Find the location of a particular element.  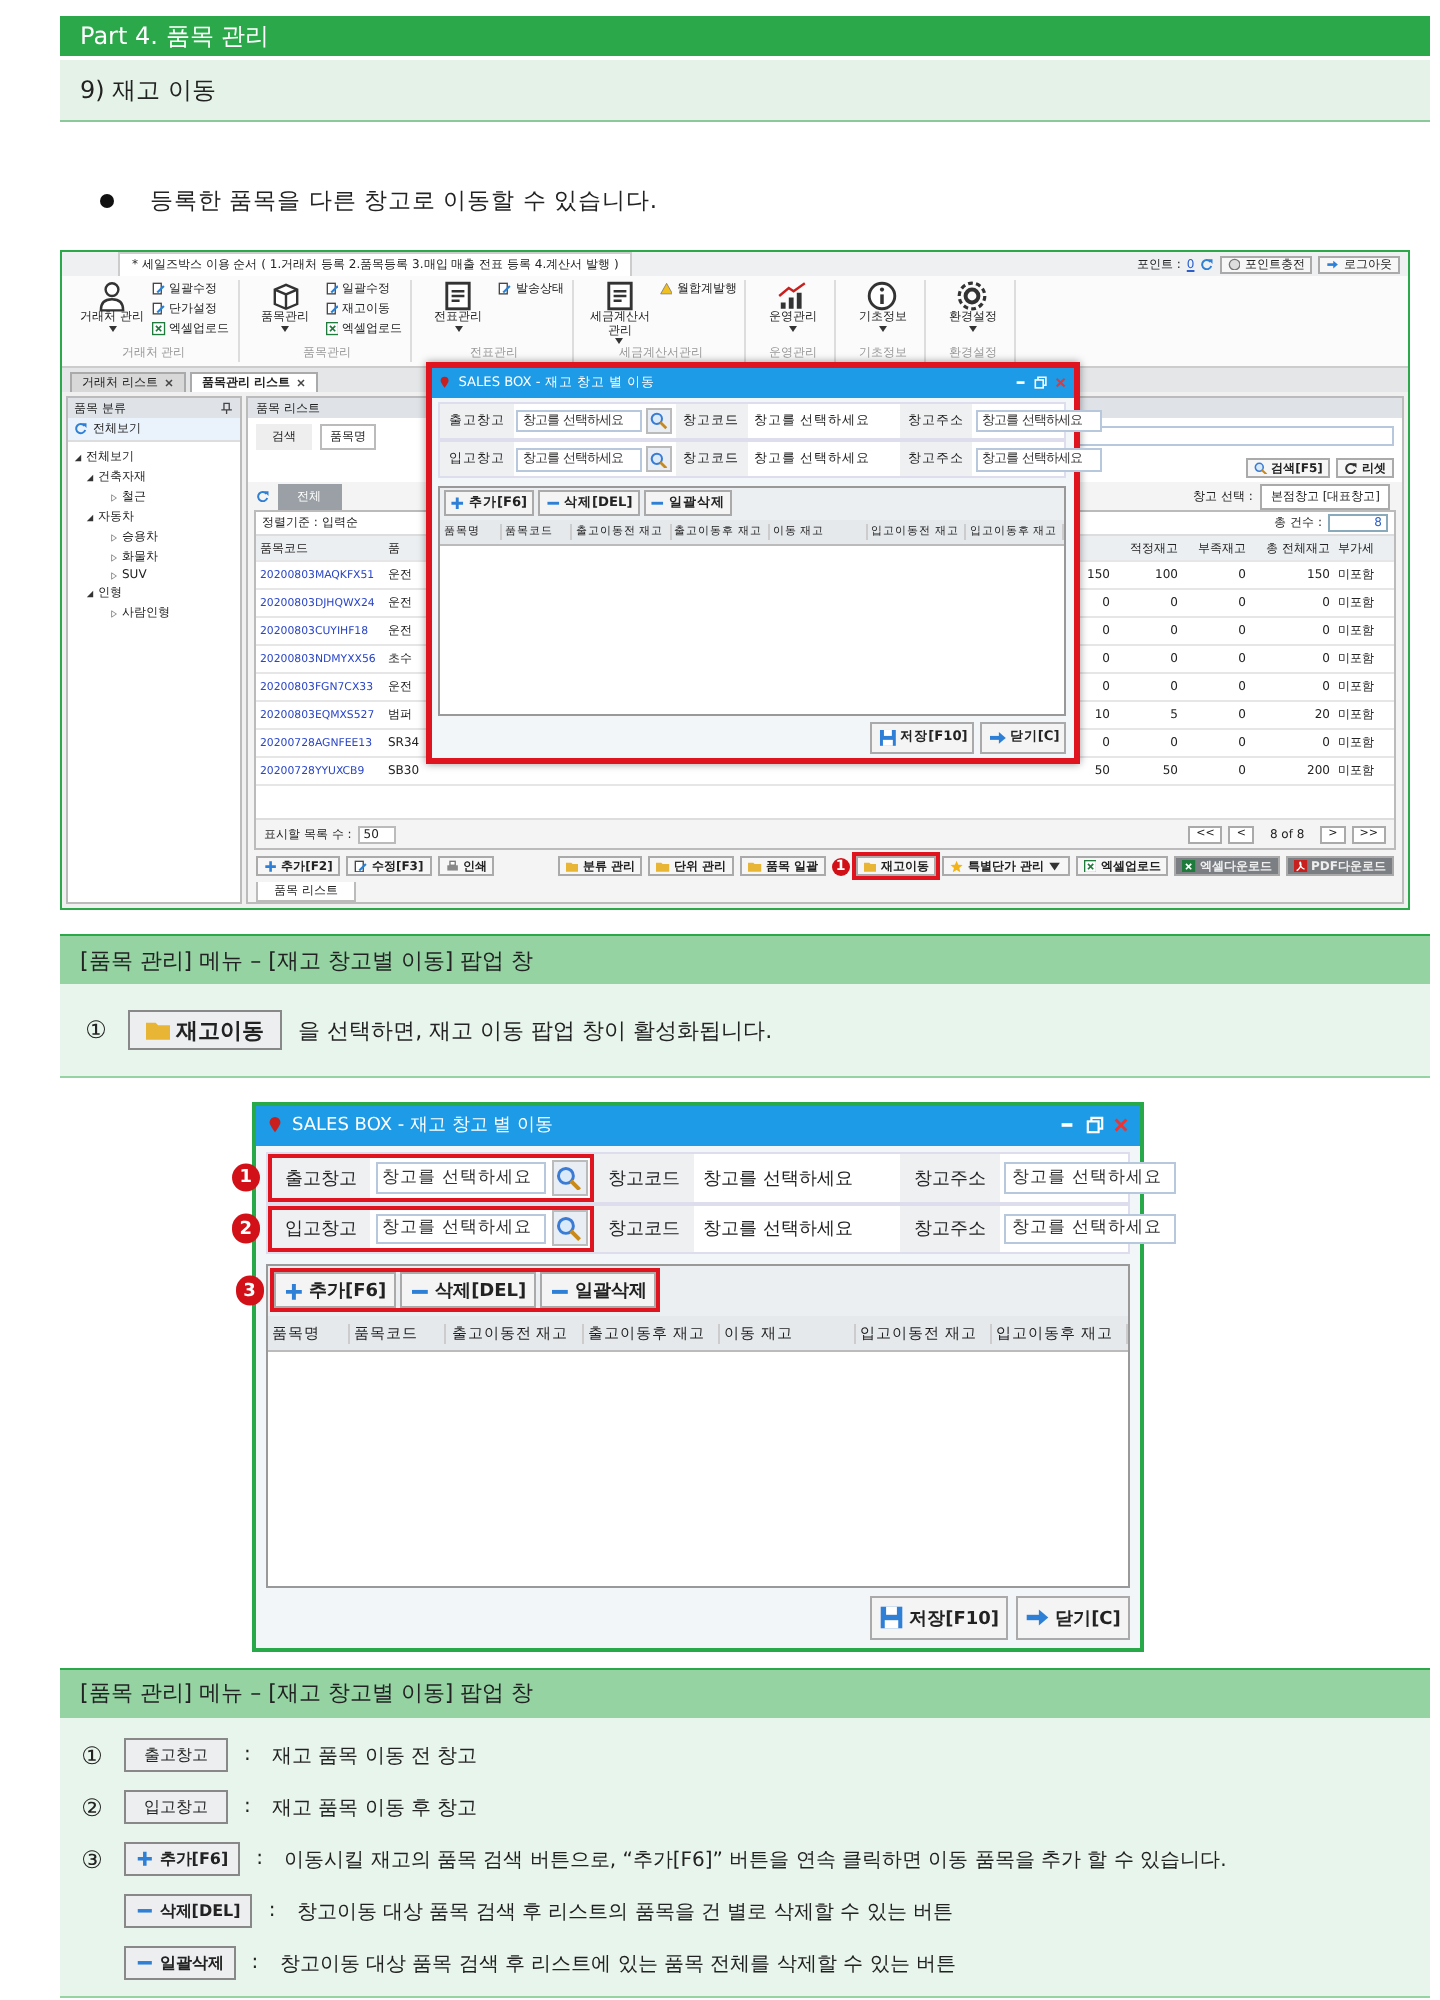

step-number: ③ is located at coordinates (92, 1859).